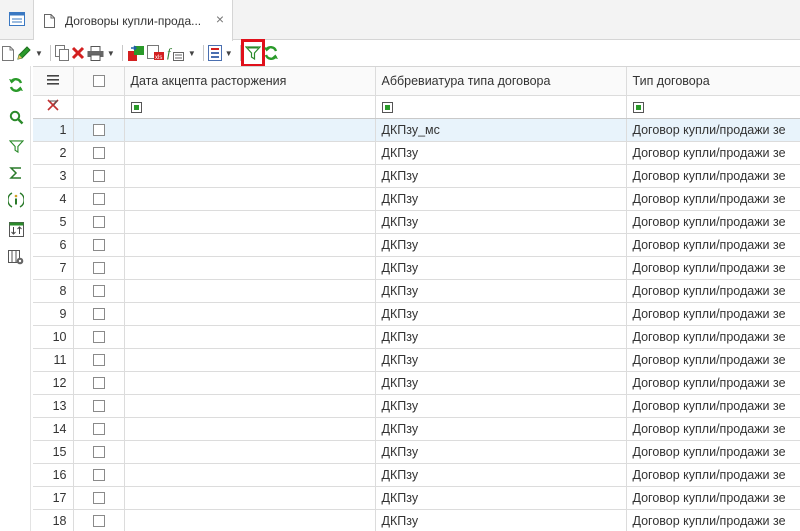 The image size is (800, 531). Describe the element at coordinates (250, 107) in the screenshot. I see `filter-cell-date` at that location.